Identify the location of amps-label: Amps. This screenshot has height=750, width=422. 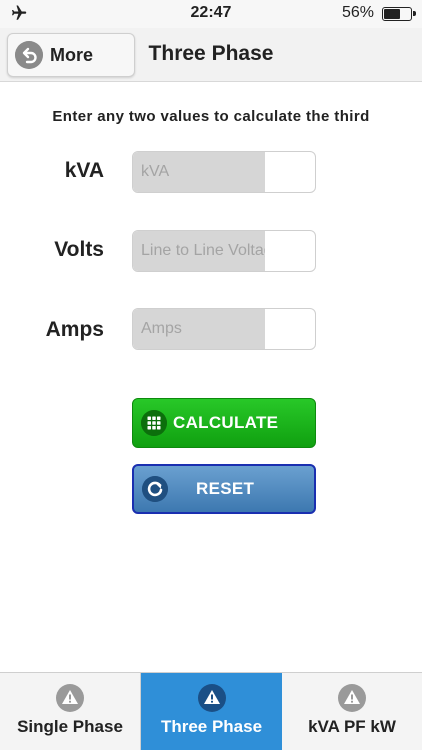
(74, 329).